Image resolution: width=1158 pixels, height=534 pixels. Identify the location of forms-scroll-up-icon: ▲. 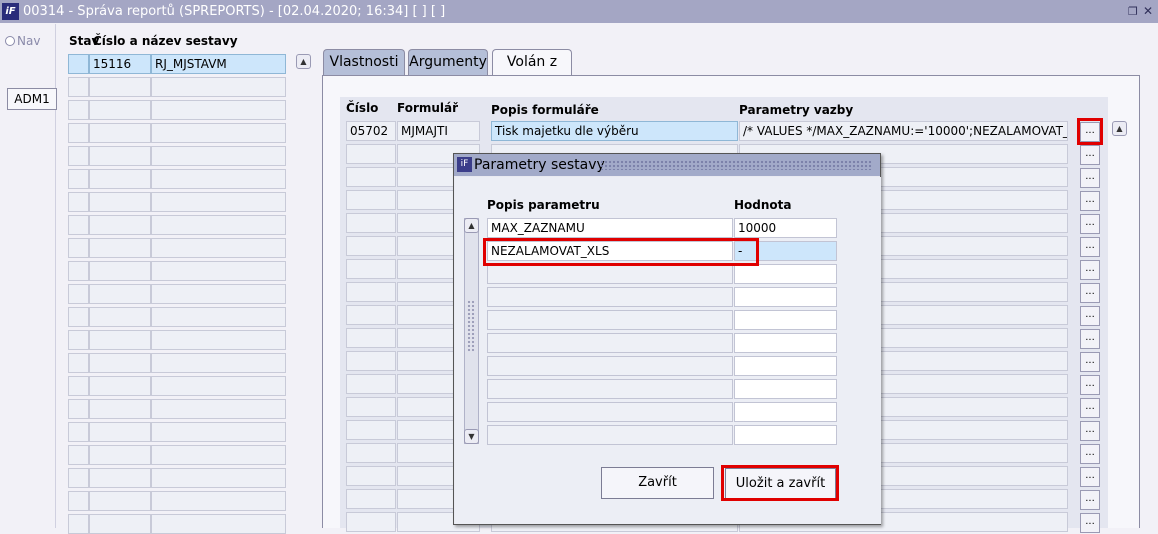
(1119, 128).